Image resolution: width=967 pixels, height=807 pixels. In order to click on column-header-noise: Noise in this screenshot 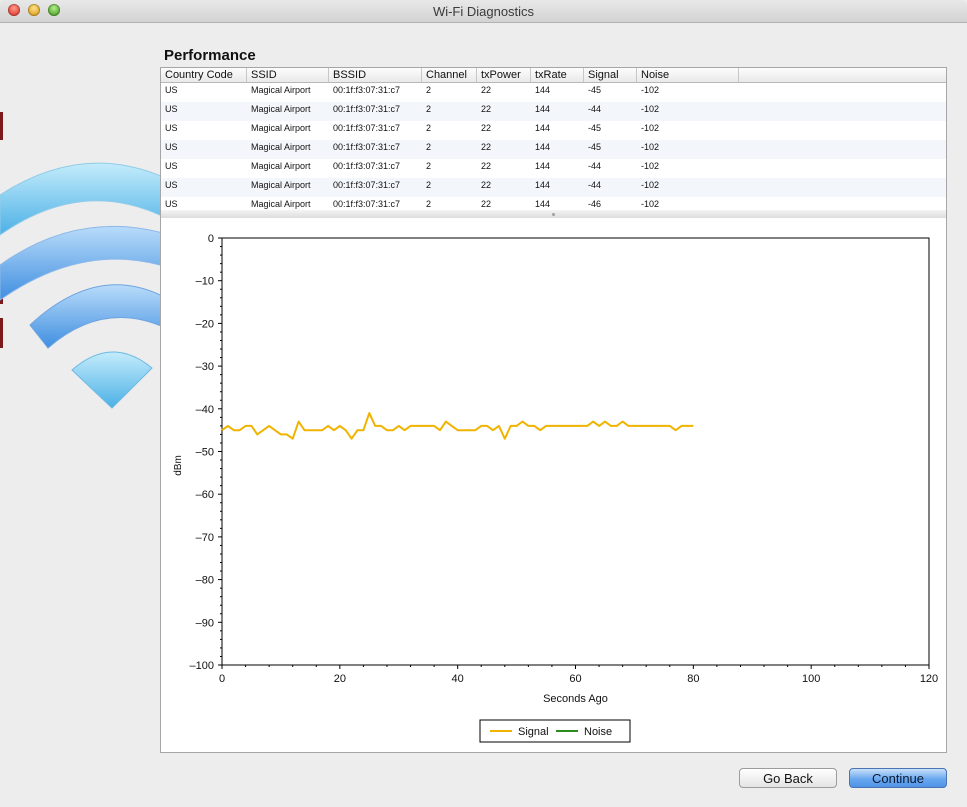, I will do `click(688, 75)`.